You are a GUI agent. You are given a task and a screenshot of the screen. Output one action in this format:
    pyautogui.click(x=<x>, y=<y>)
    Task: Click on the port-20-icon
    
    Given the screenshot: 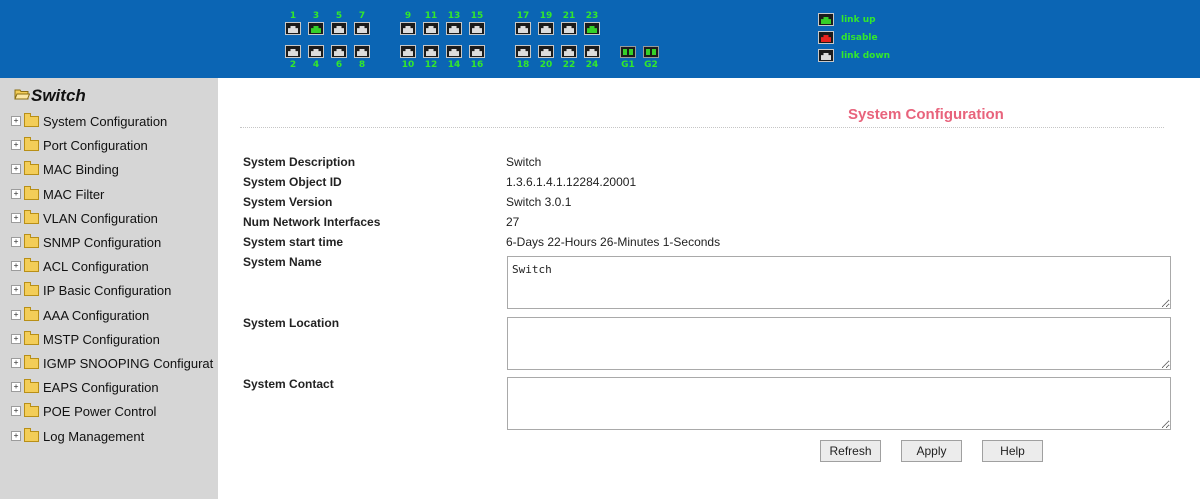 What is the action you would take?
    pyautogui.click(x=546, y=51)
    